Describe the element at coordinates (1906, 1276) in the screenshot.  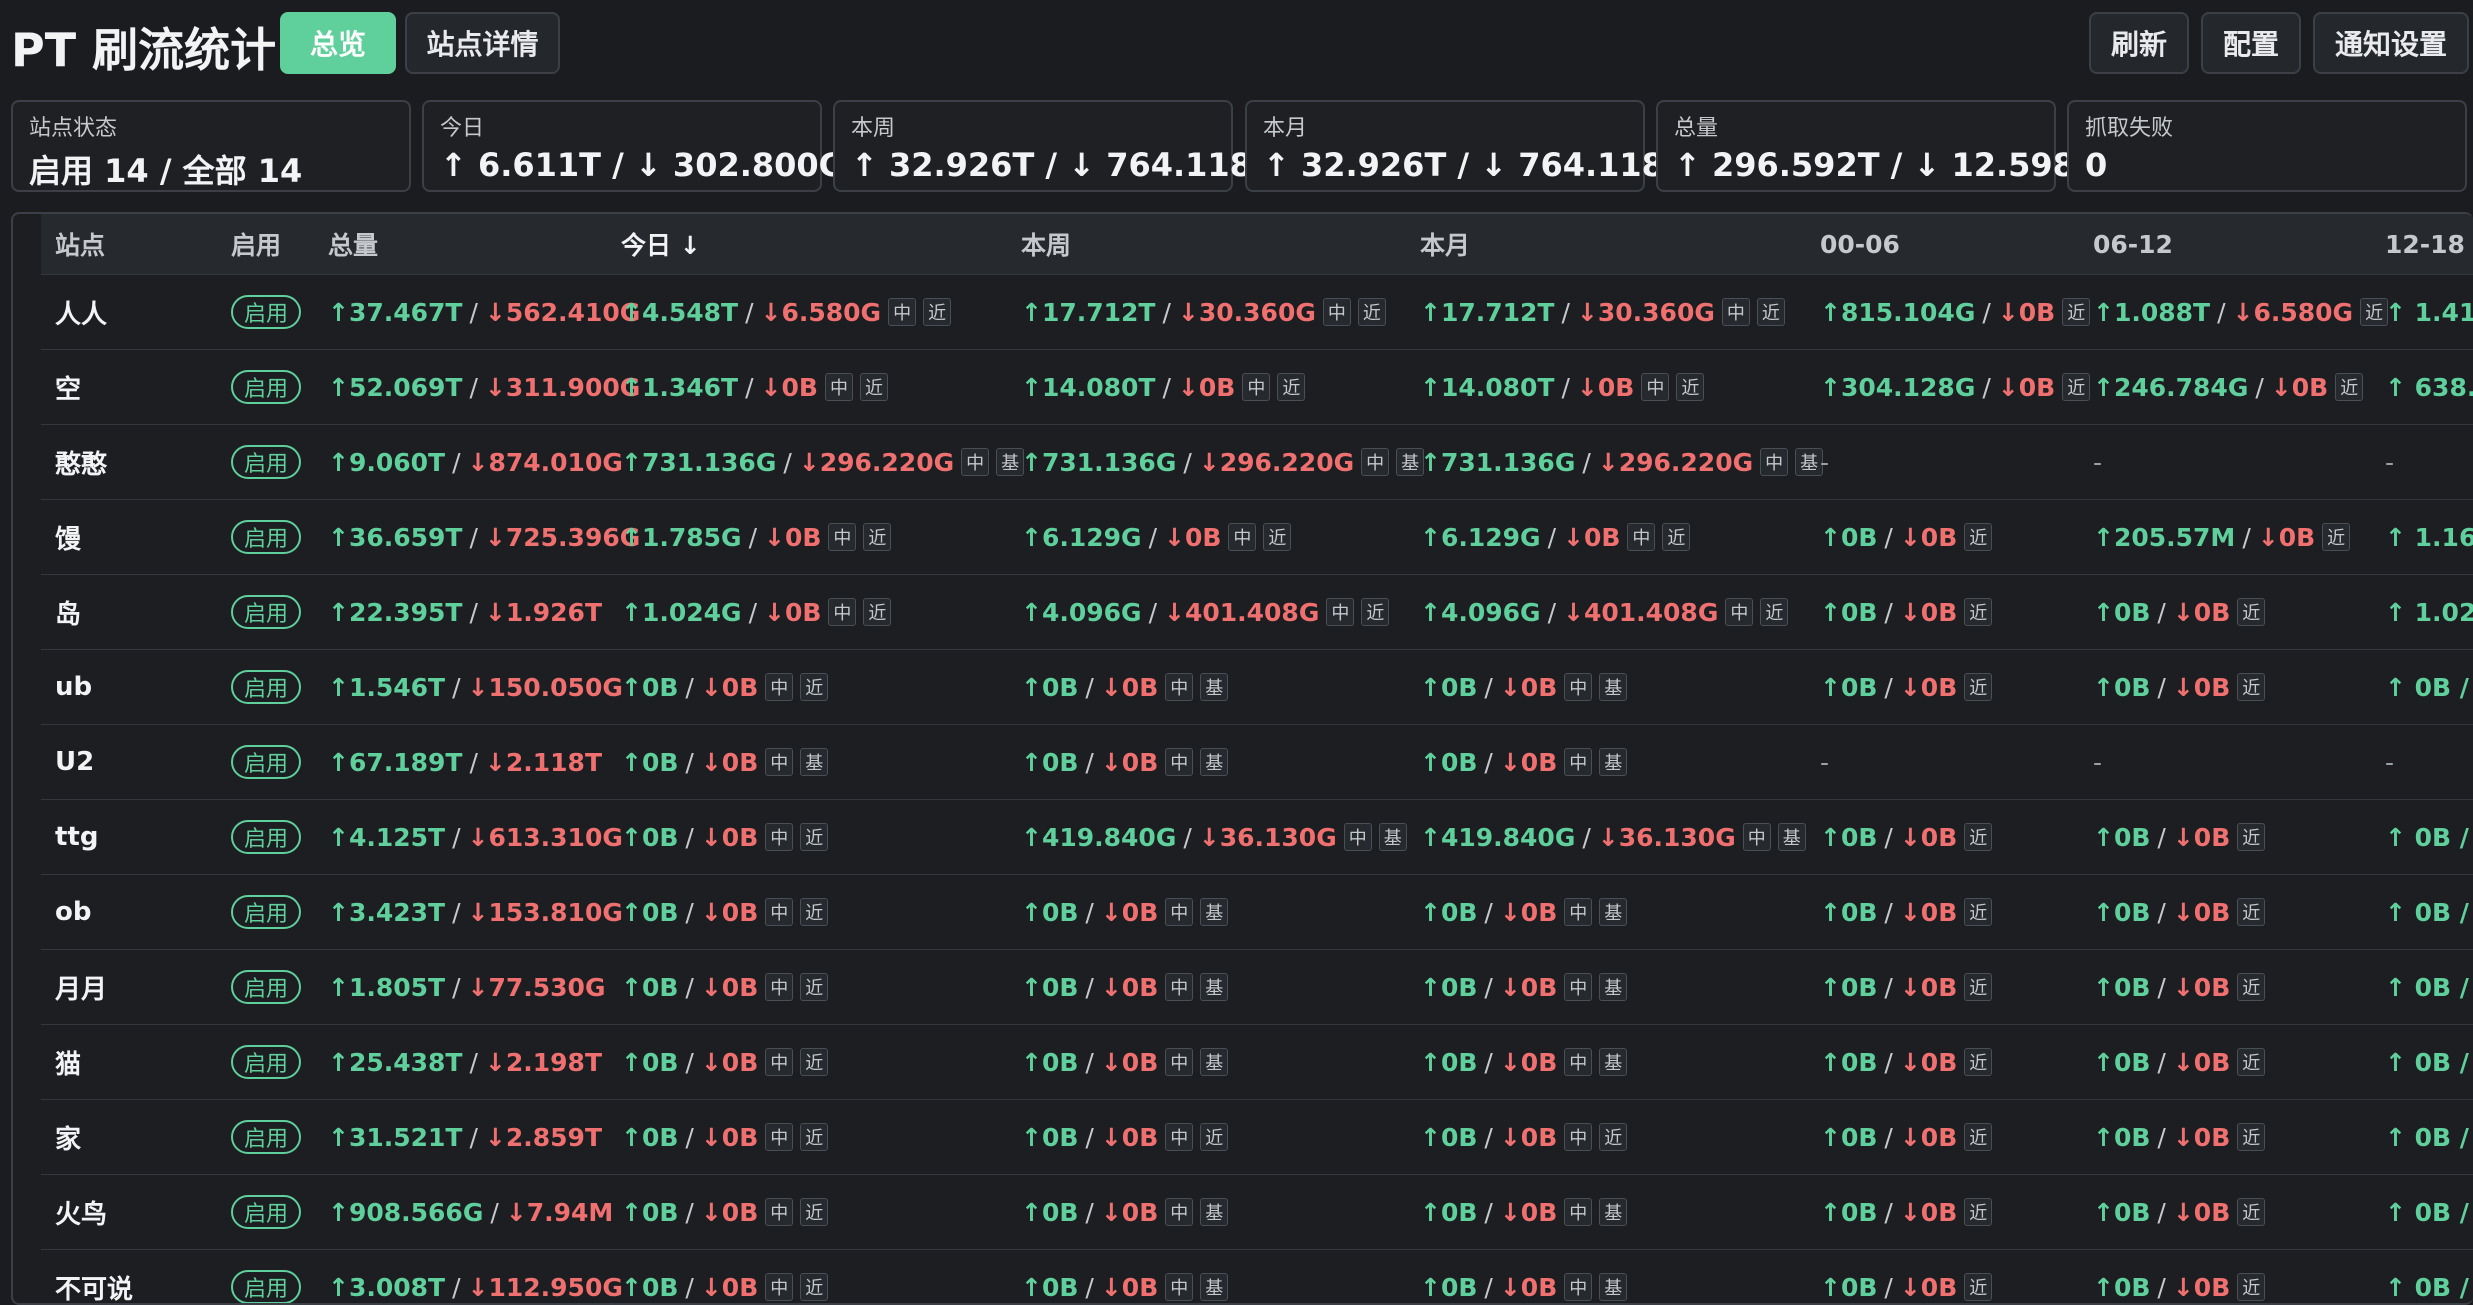
I see `hour-cell: ↑ 0B / ↓ 0B 近` at that location.